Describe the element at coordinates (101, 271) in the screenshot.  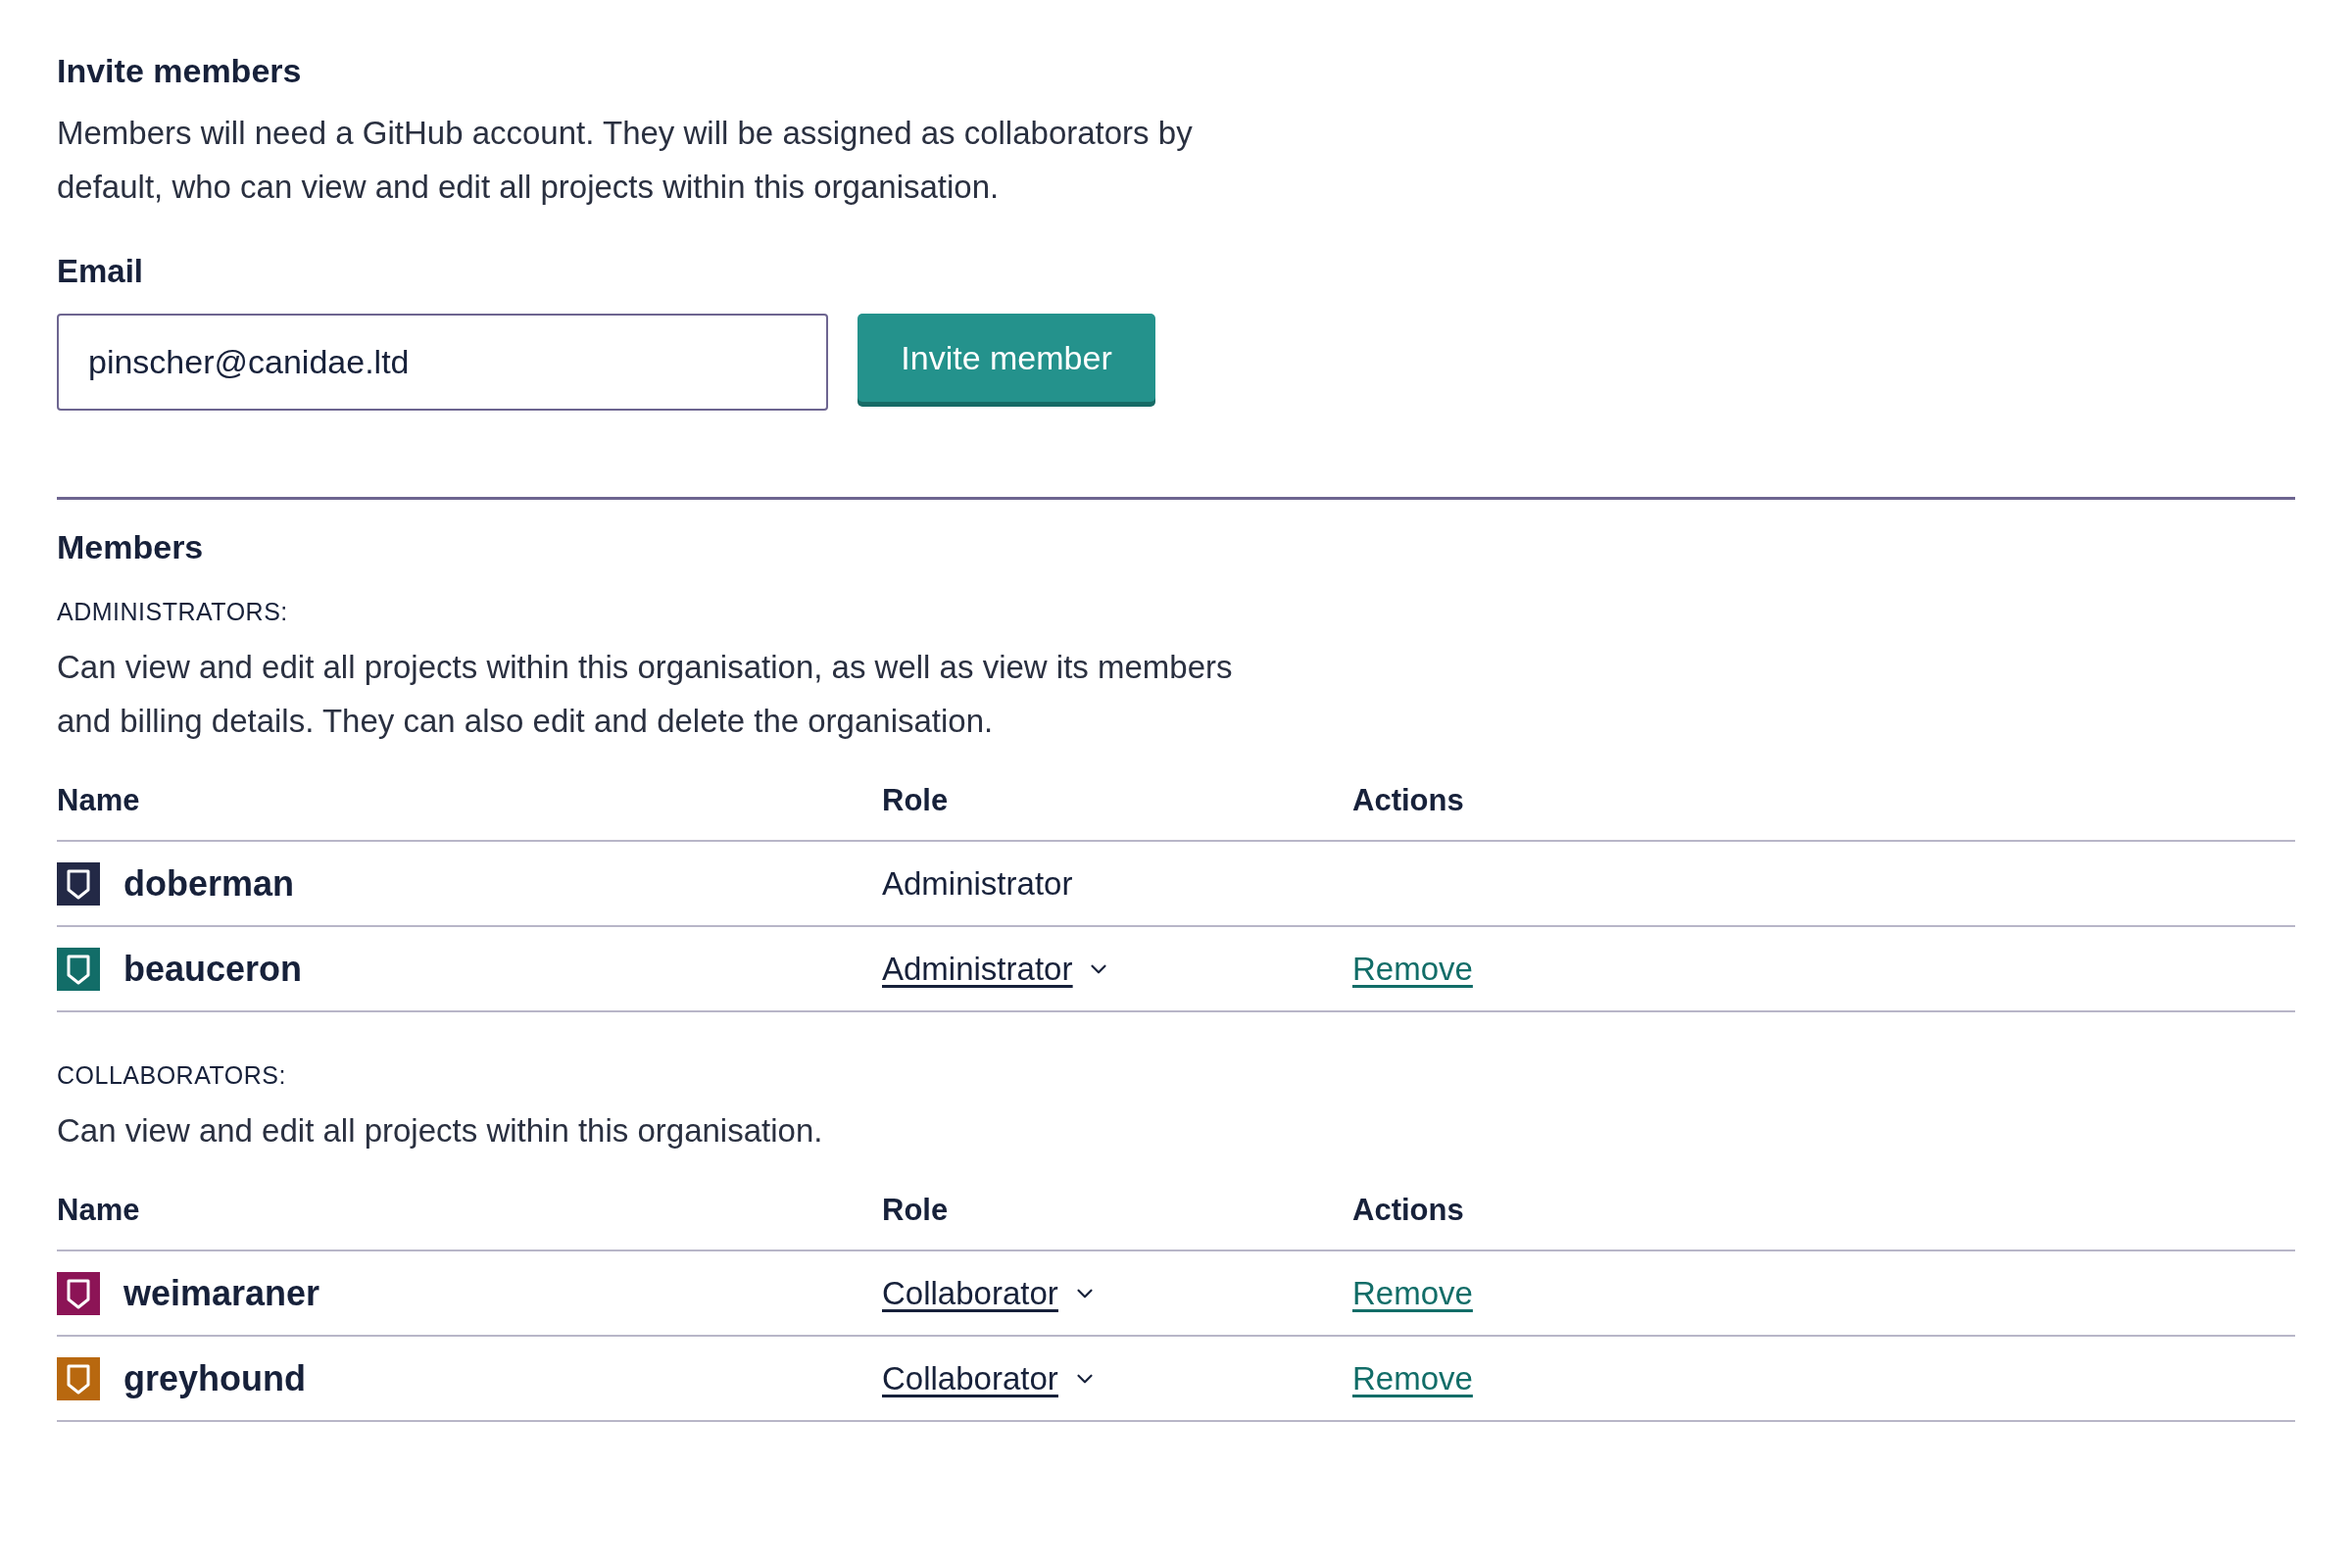
I see `field-label: Email` at that location.